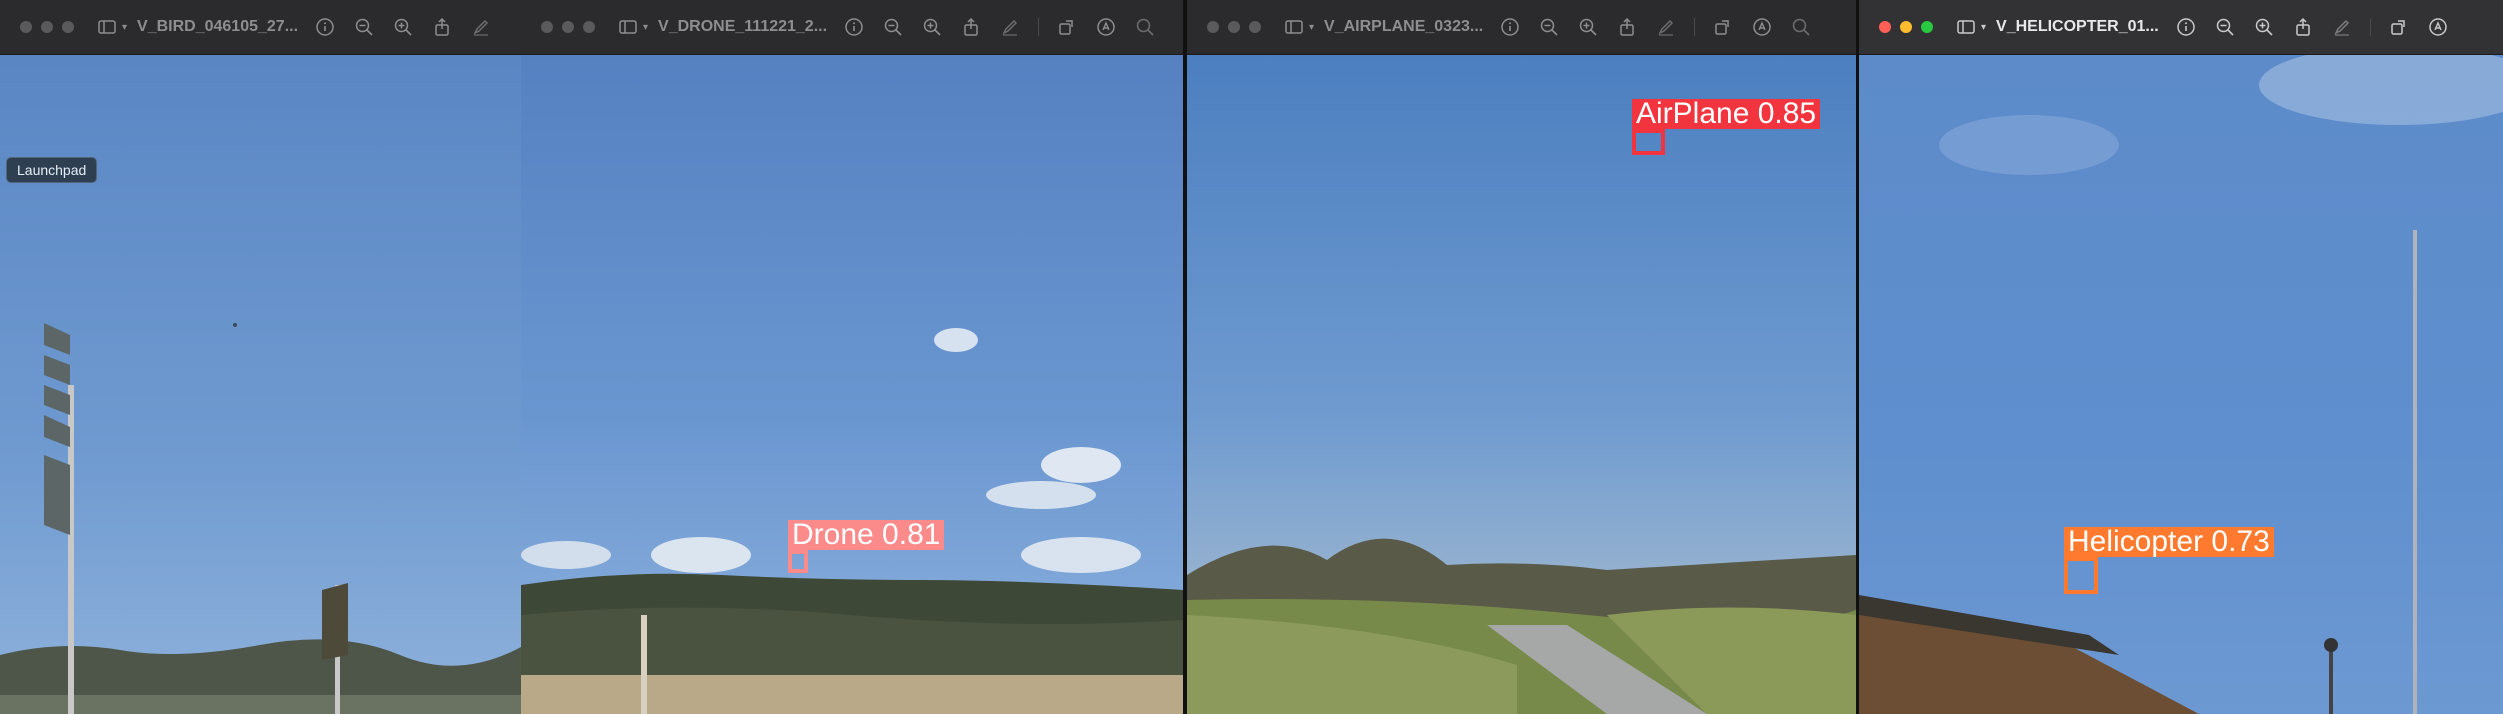 The image size is (2503, 714). Describe the element at coordinates (2169, 542) in the screenshot. I see `detection-label: Helicopter 0.73` at that location.